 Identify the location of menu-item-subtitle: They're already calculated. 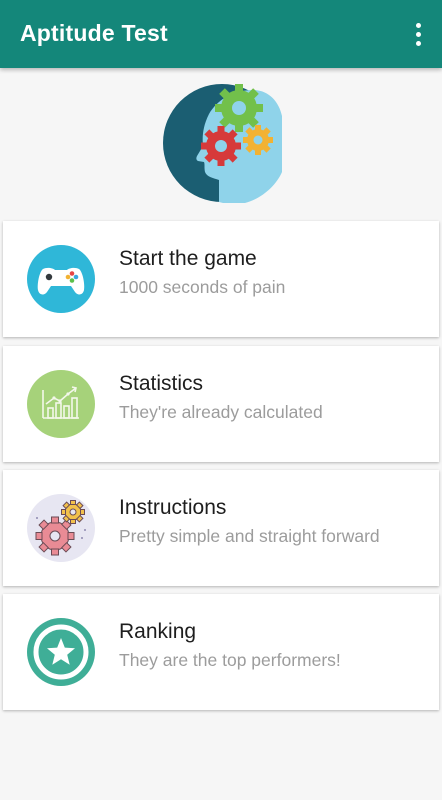
(221, 412).